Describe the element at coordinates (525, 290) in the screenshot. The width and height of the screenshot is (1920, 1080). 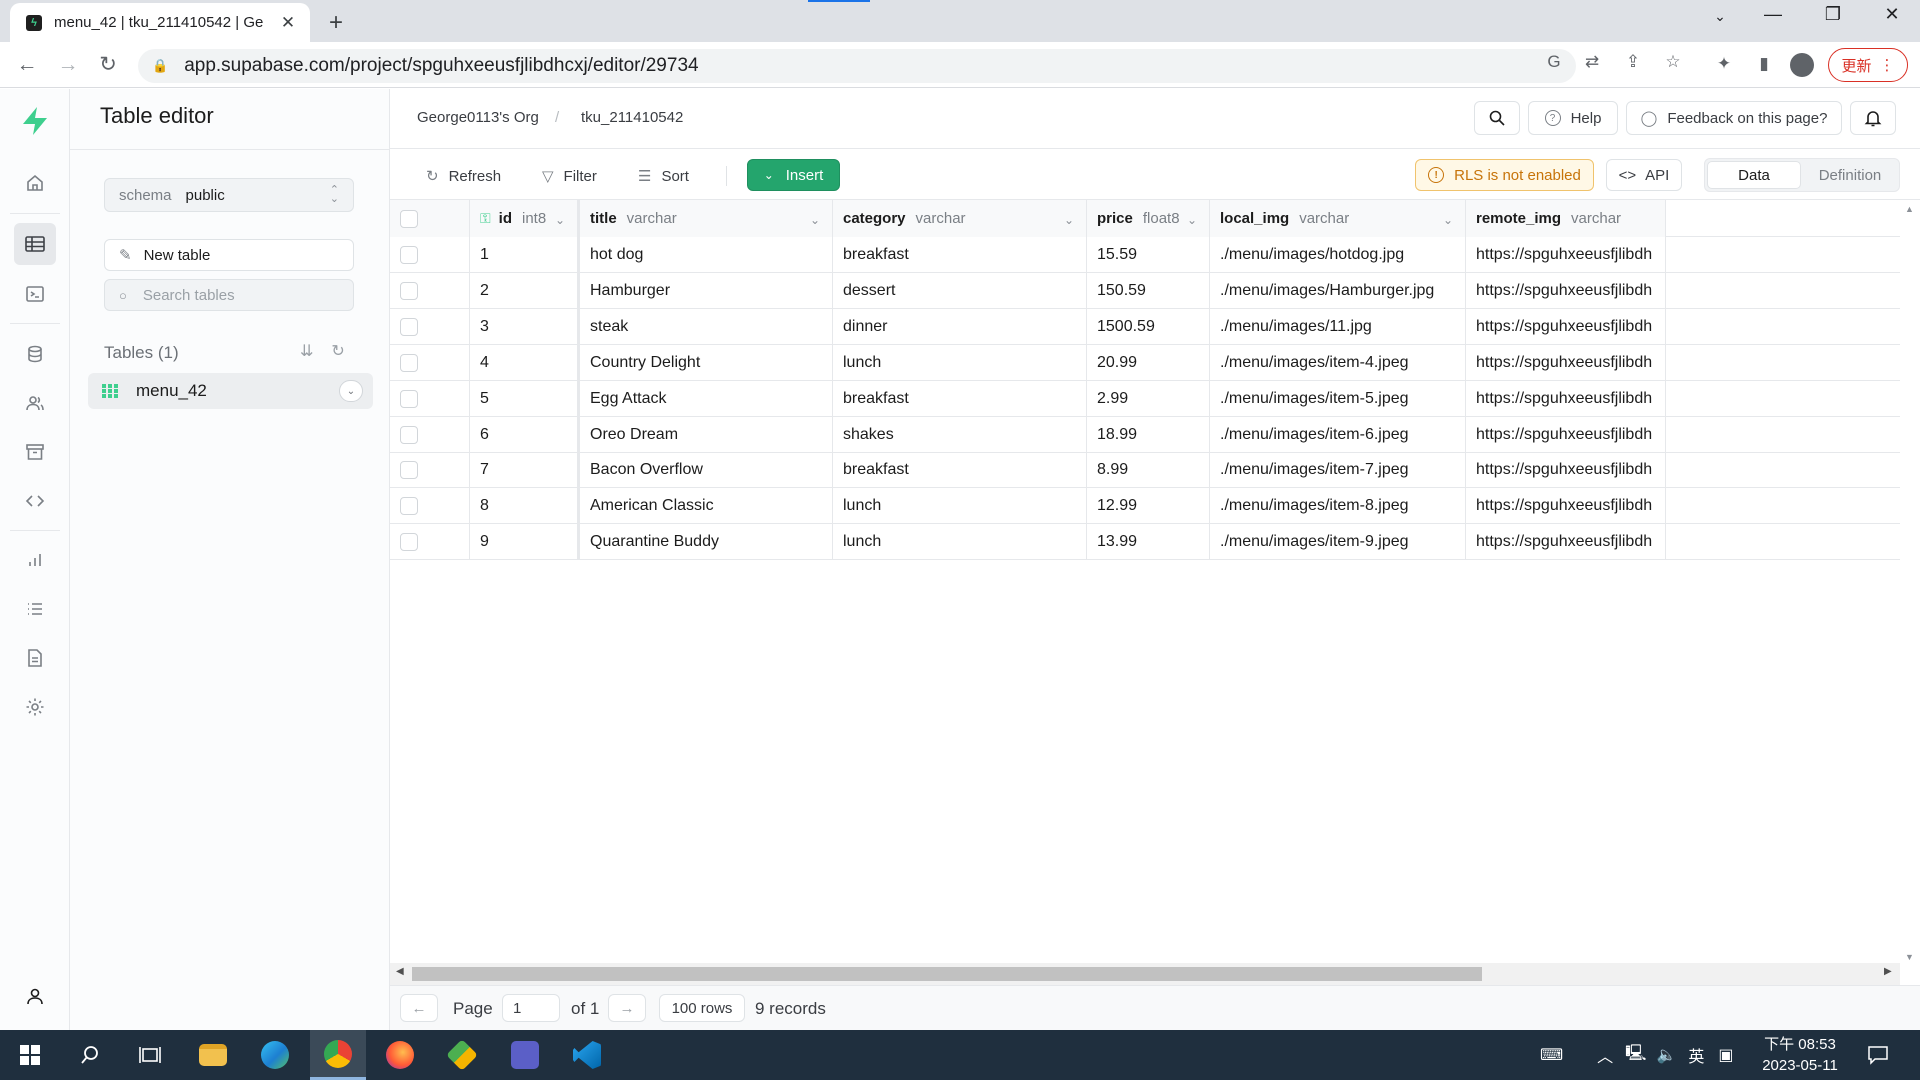
I see `cell-id: 2` at that location.